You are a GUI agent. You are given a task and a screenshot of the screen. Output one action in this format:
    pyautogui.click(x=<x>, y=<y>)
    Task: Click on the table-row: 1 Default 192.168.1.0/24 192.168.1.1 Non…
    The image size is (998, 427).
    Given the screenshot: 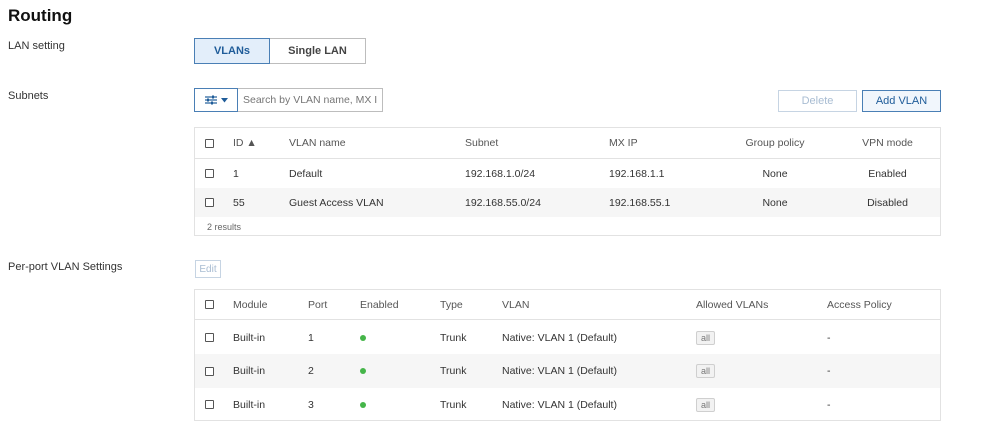 What is the action you would take?
    pyautogui.click(x=567, y=173)
    